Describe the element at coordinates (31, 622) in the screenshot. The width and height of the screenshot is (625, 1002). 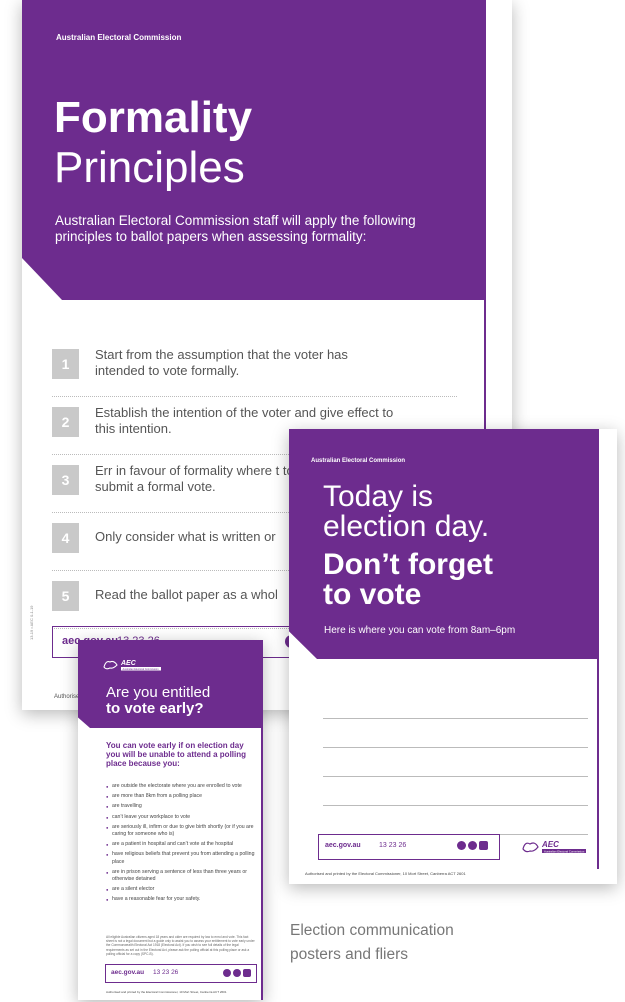
I see `print-code: 13-19 • AEC 0-1-19` at that location.